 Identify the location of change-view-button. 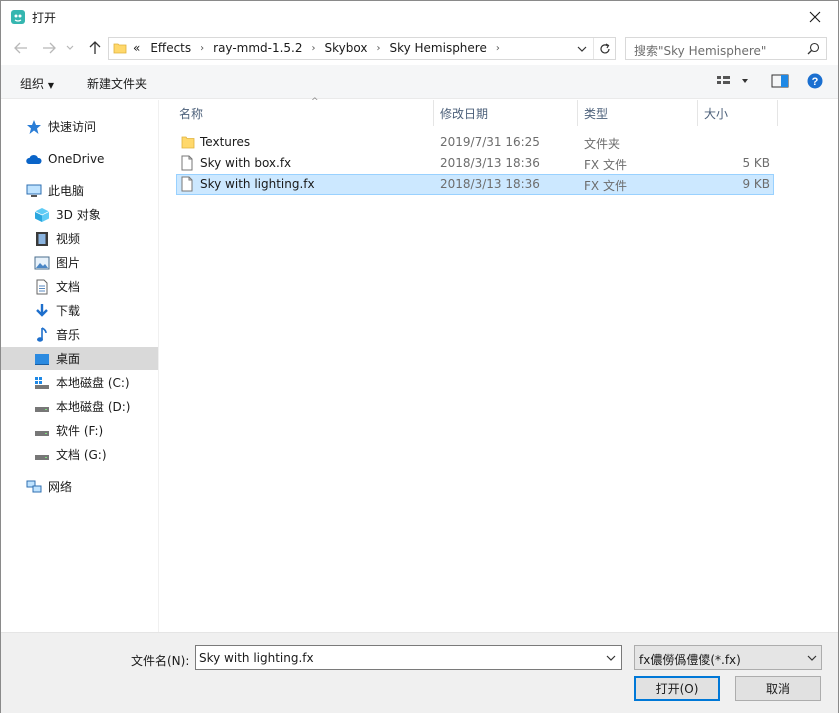
(733, 82).